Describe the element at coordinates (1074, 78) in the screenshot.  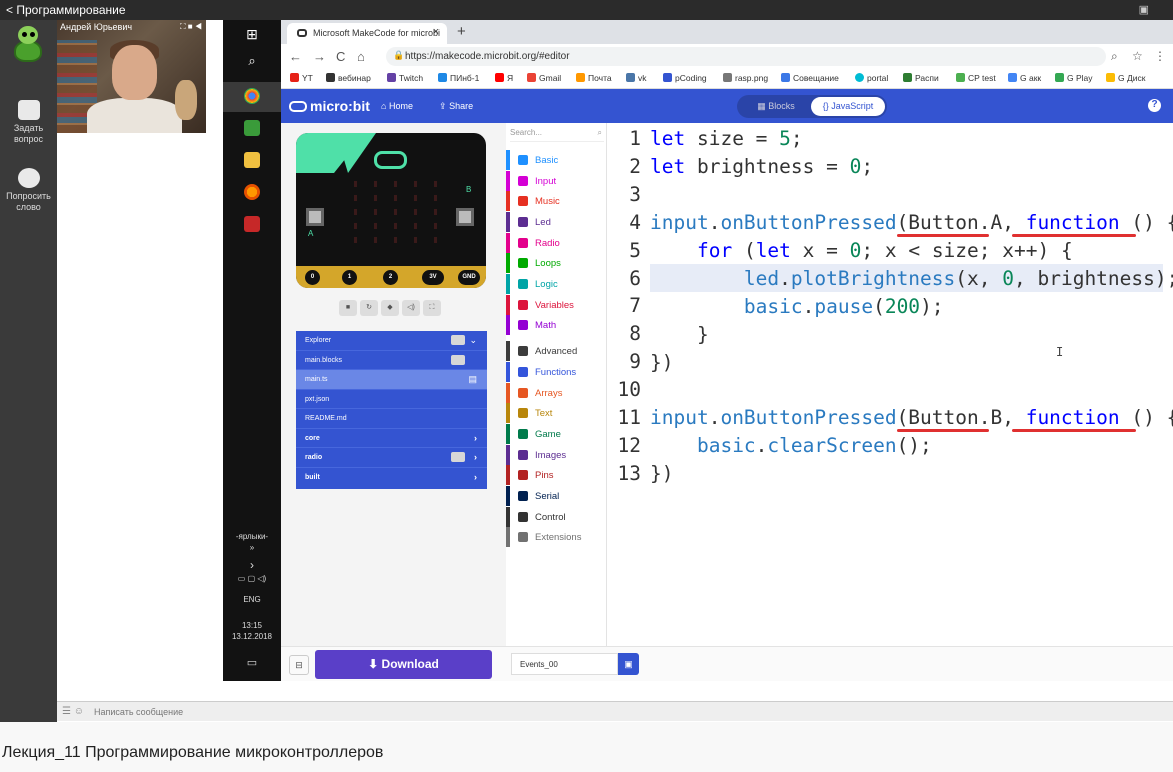
I see `bookmark-item: G Play` at that location.